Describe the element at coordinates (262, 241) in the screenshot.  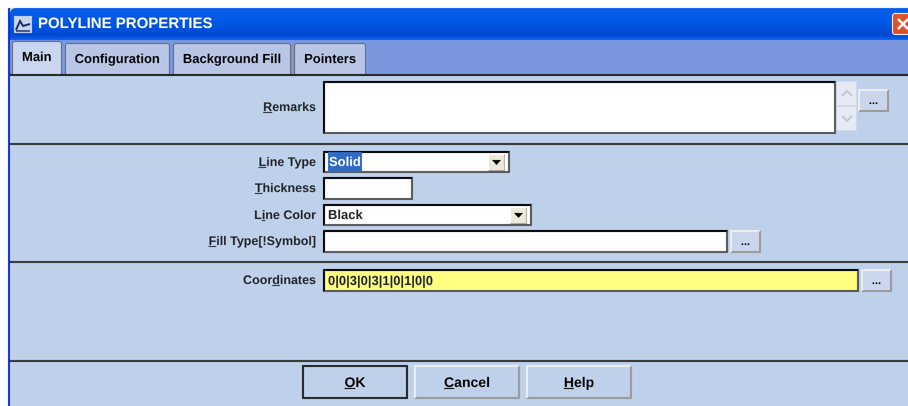
I see `field-label: Fill Type[!Symbol]` at that location.